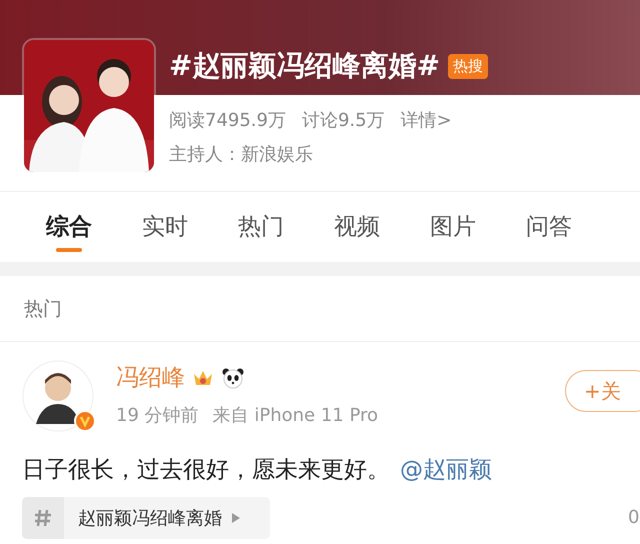 Image resolution: width=640 pixels, height=544 pixels. I want to click on tab: 问答, so click(548, 227).